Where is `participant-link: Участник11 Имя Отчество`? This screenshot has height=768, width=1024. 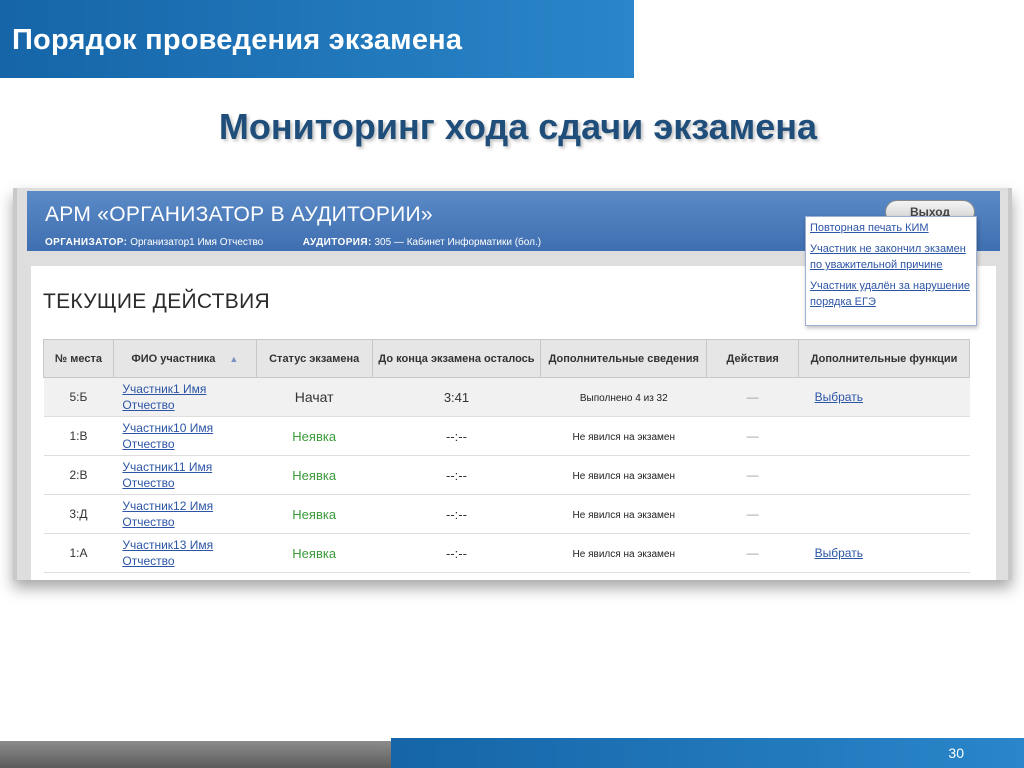
participant-link: Участник11 Имя Отчество is located at coordinates (167, 475).